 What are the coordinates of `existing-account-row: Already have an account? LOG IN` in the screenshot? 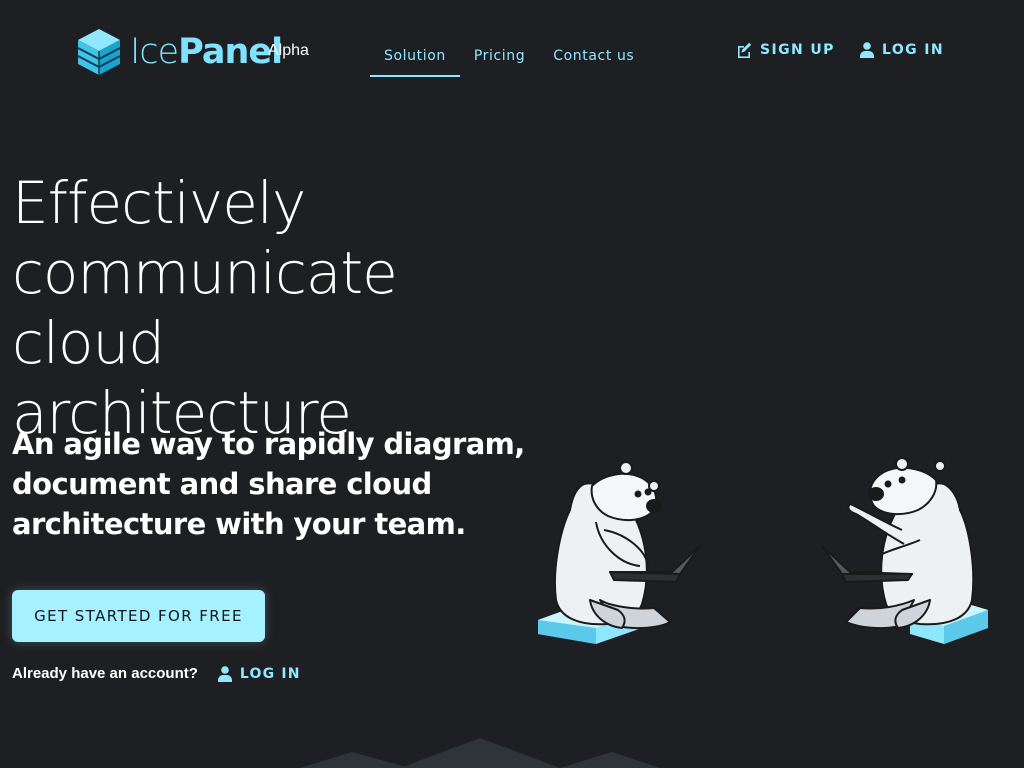 It's located at (156, 673).